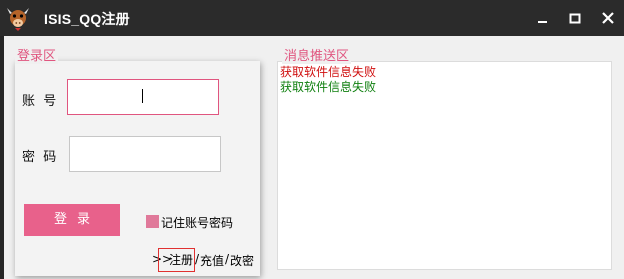  Describe the element at coordinates (72, 220) in the screenshot. I see `login-button: 登录` at that location.